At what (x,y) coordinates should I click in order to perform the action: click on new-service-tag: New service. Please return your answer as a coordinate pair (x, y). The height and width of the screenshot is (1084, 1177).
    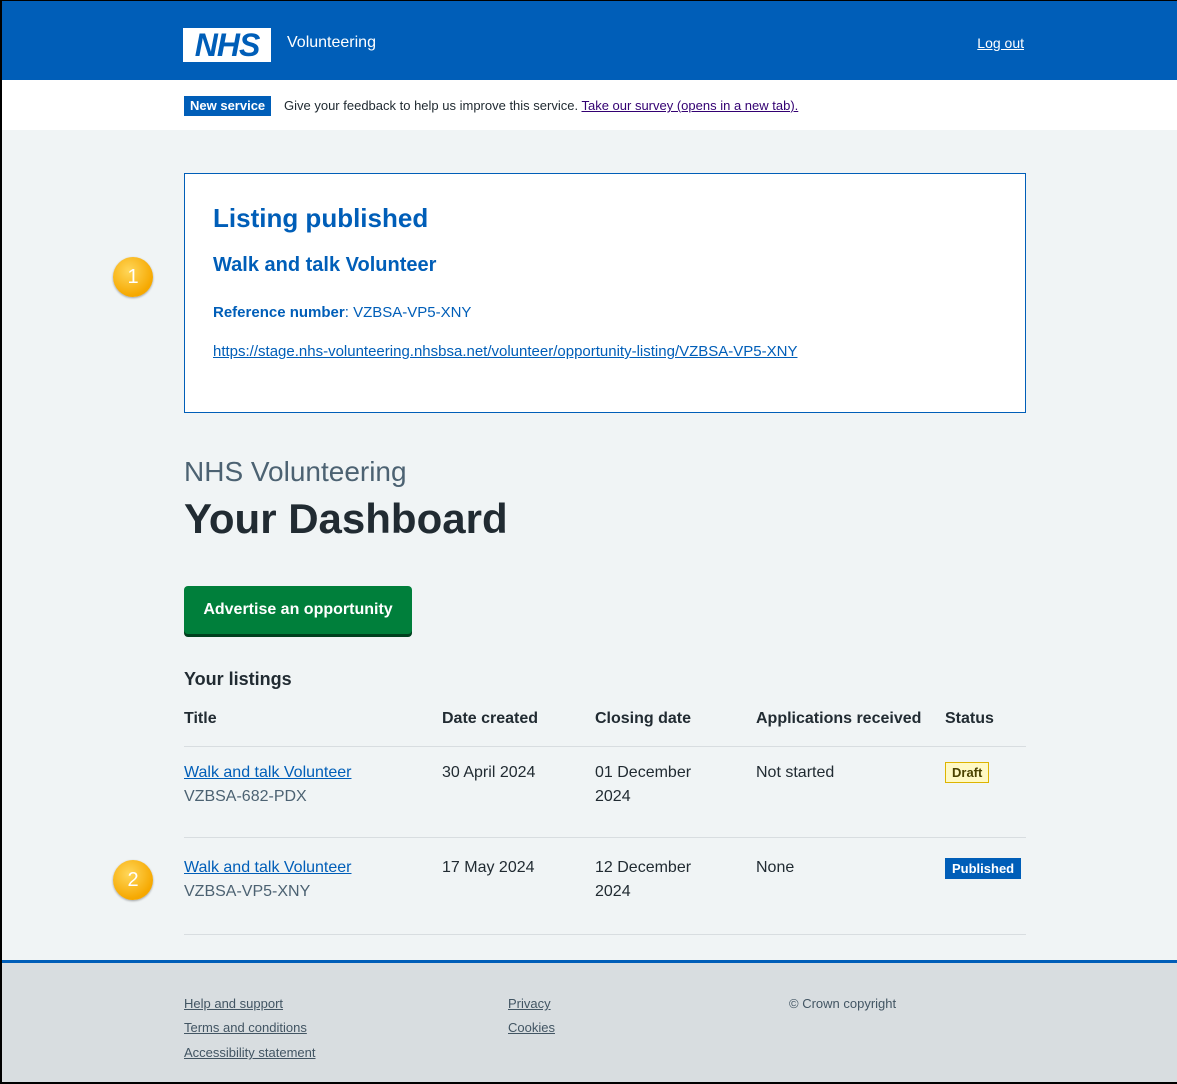
    Looking at the image, I should click on (228, 106).